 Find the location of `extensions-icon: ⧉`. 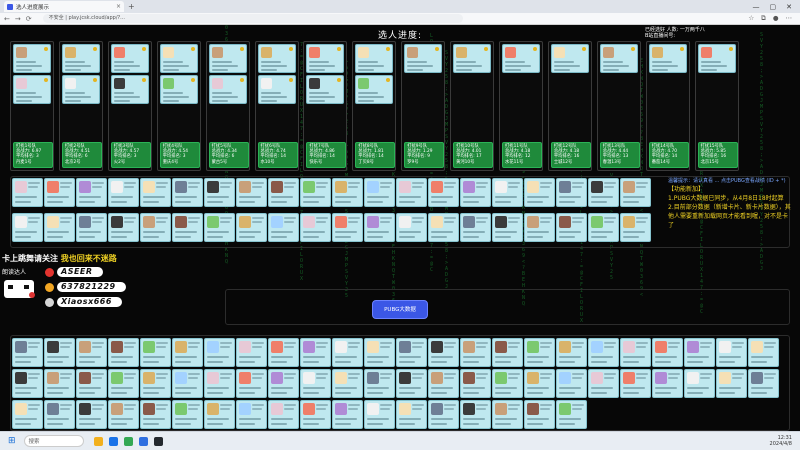

extensions-icon: ⧉ is located at coordinates (763, 18).